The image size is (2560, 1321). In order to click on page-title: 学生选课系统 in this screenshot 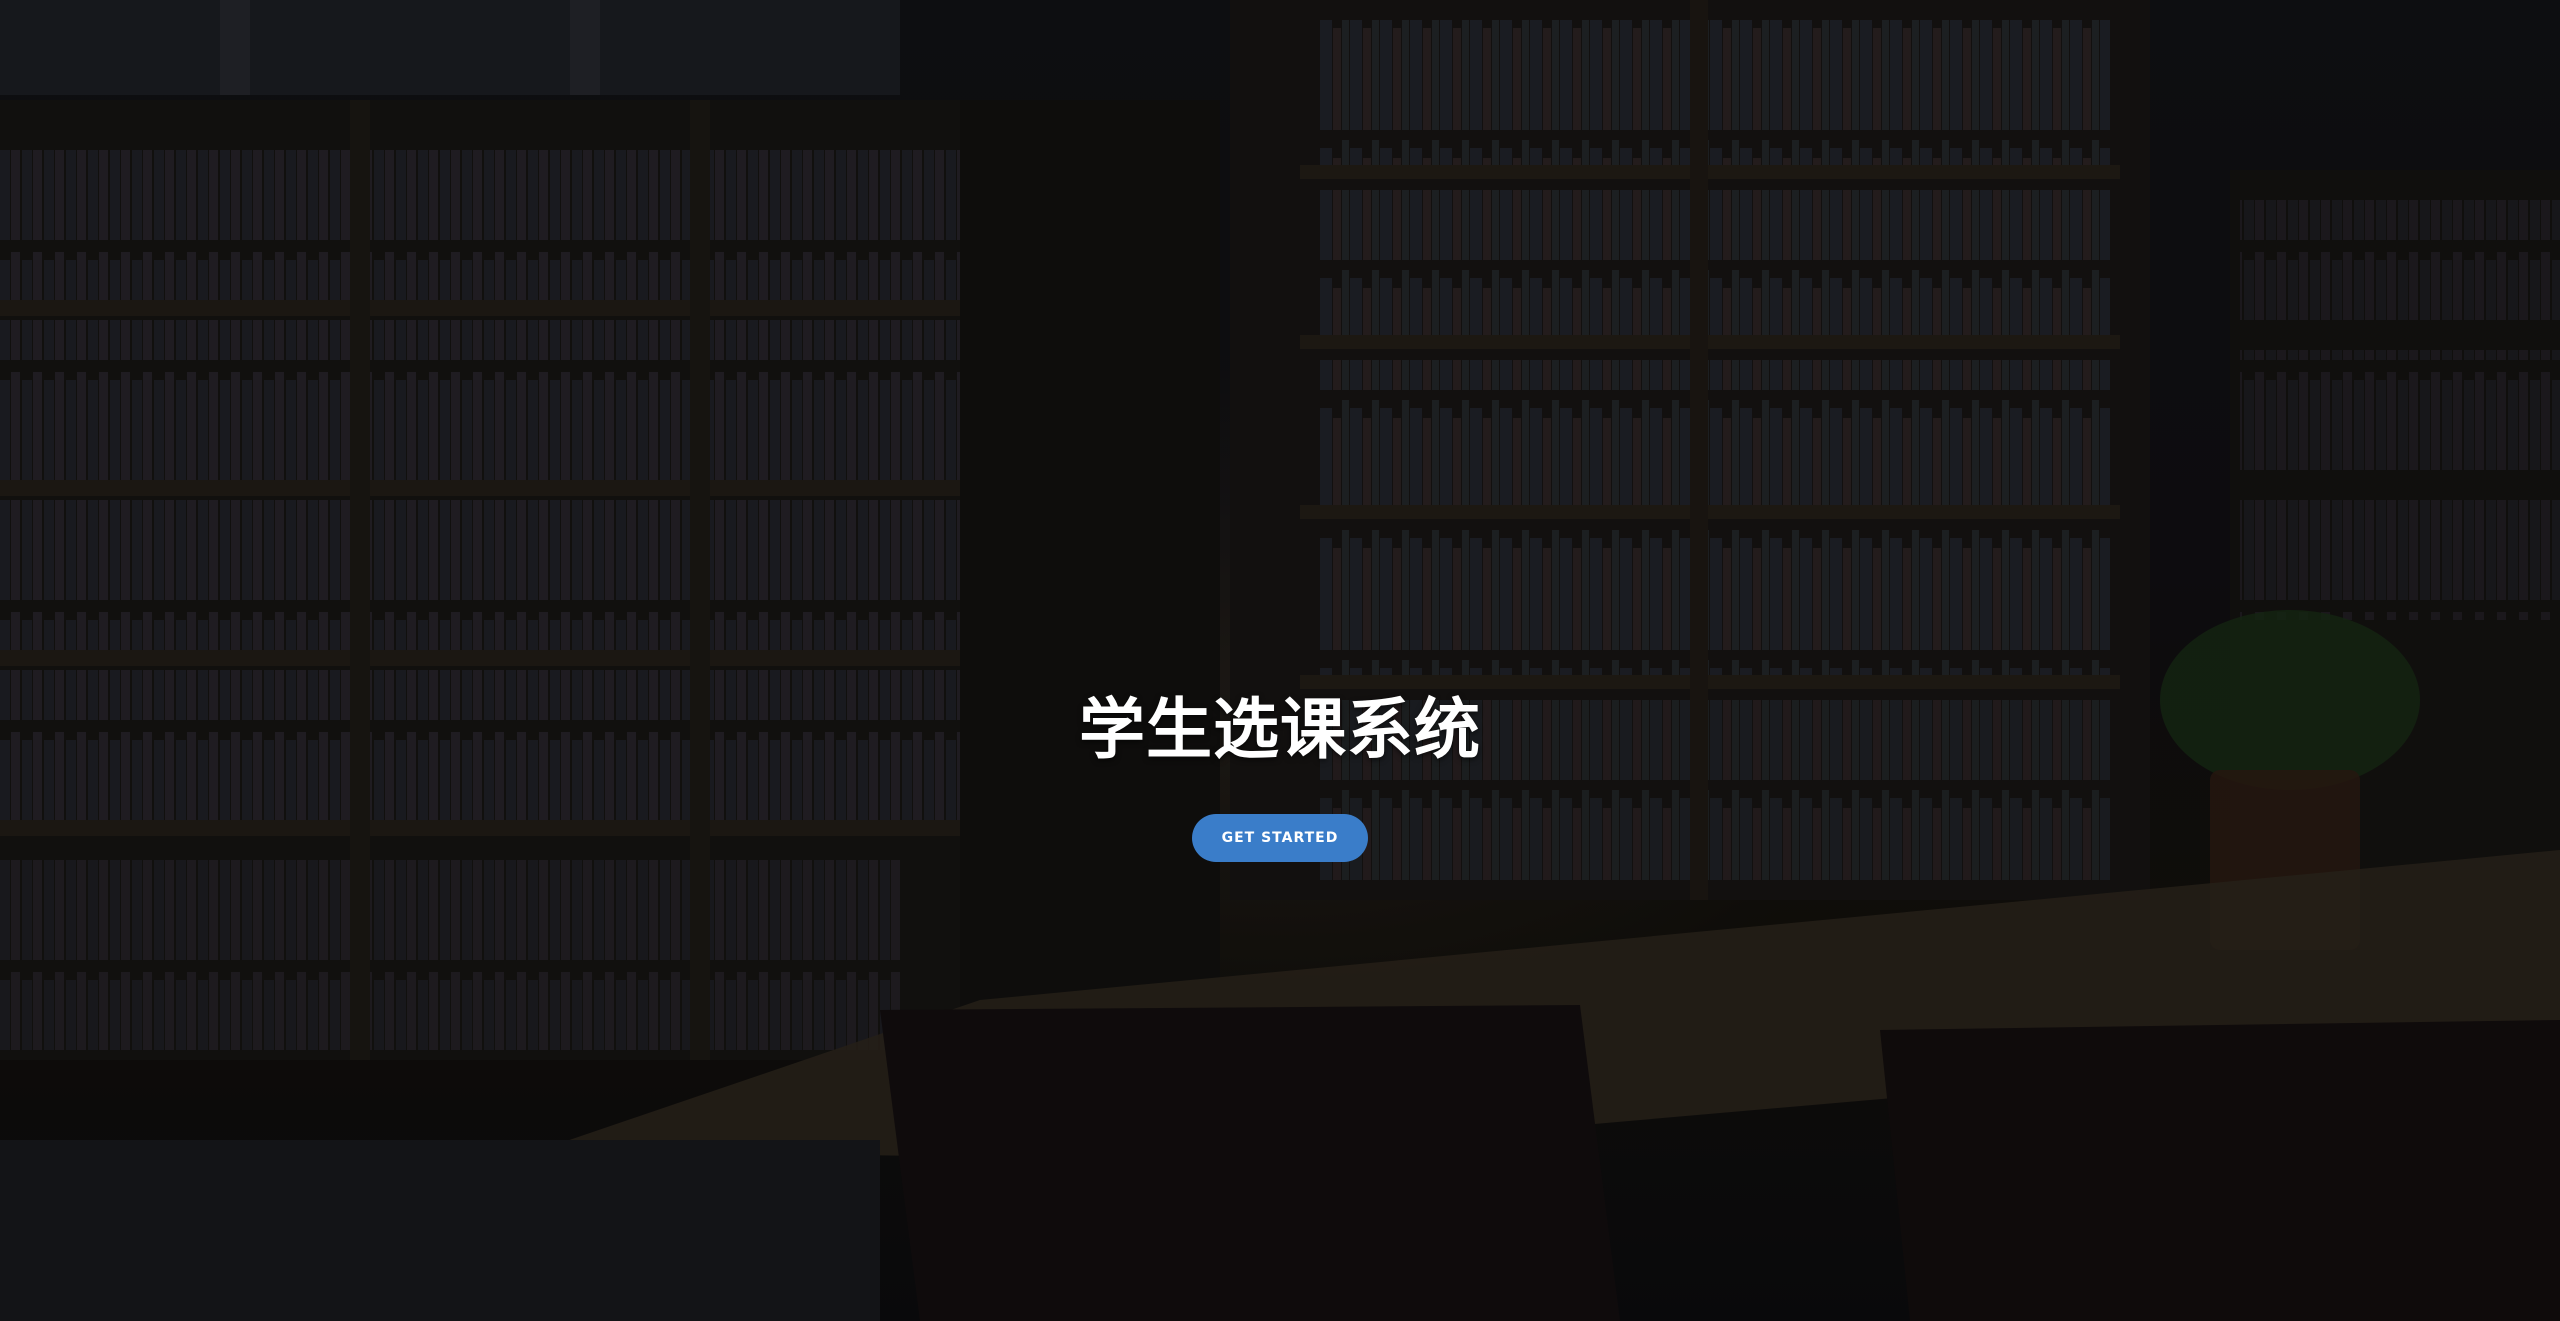, I will do `click(1280, 729)`.